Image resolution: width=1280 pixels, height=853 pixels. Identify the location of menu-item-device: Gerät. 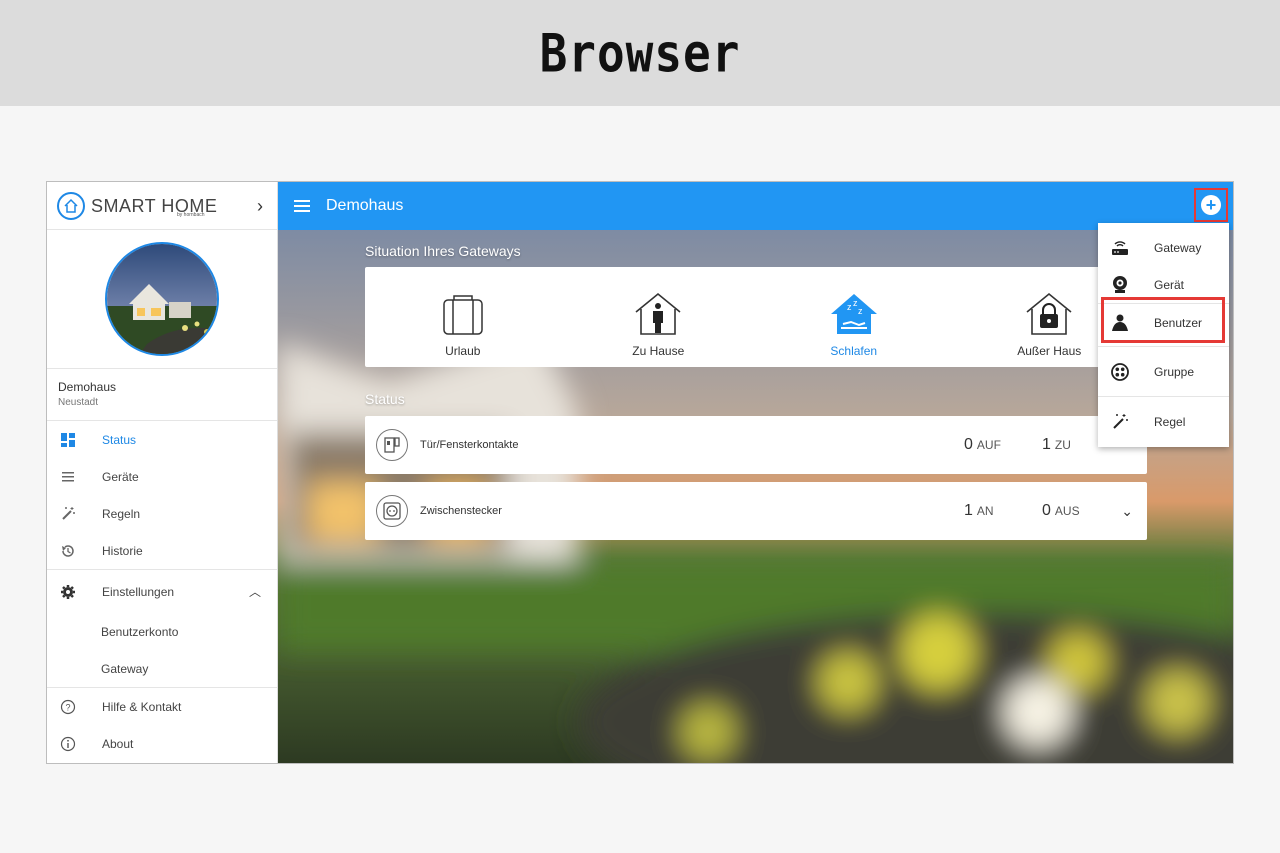
(1163, 284).